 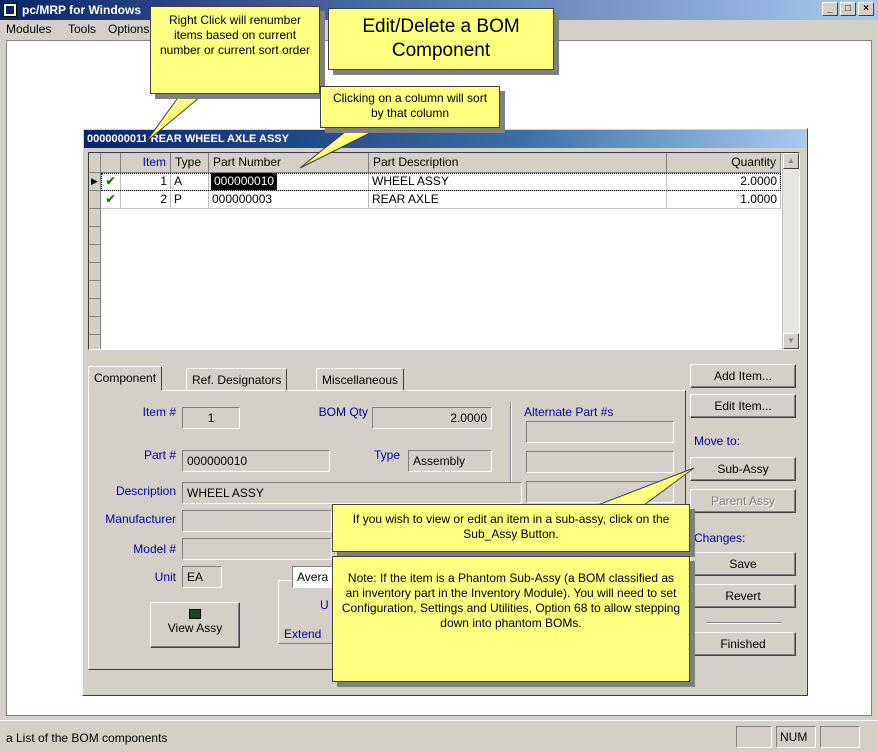 I want to click on u-label: U, so click(x=324, y=605).